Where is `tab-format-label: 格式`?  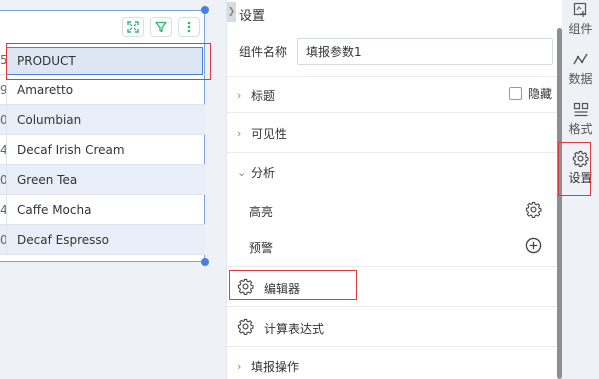 tab-format-label: 格式 is located at coordinates (580, 129).